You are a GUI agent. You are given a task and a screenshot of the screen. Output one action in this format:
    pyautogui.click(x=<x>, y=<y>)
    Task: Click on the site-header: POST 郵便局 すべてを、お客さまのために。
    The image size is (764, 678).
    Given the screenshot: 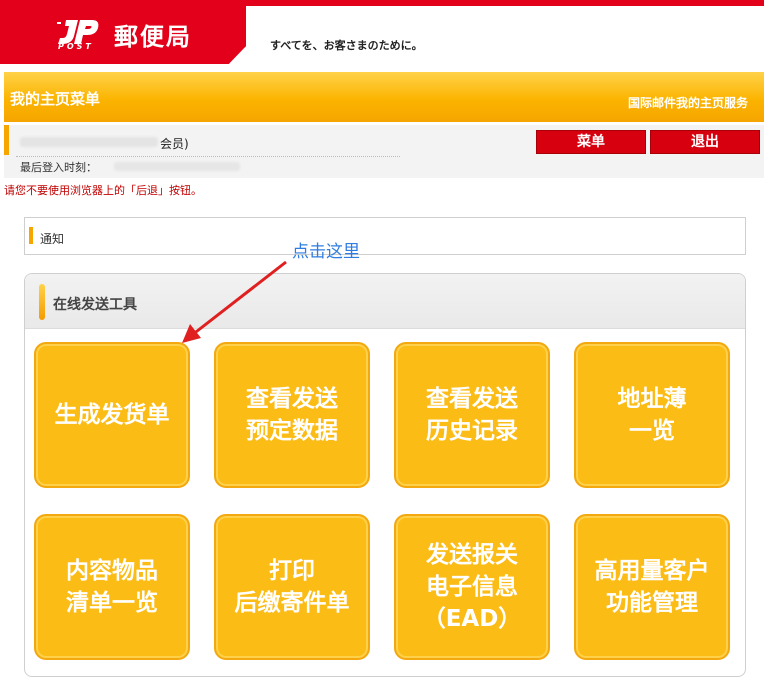 What is the action you would take?
    pyautogui.click(x=382, y=35)
    